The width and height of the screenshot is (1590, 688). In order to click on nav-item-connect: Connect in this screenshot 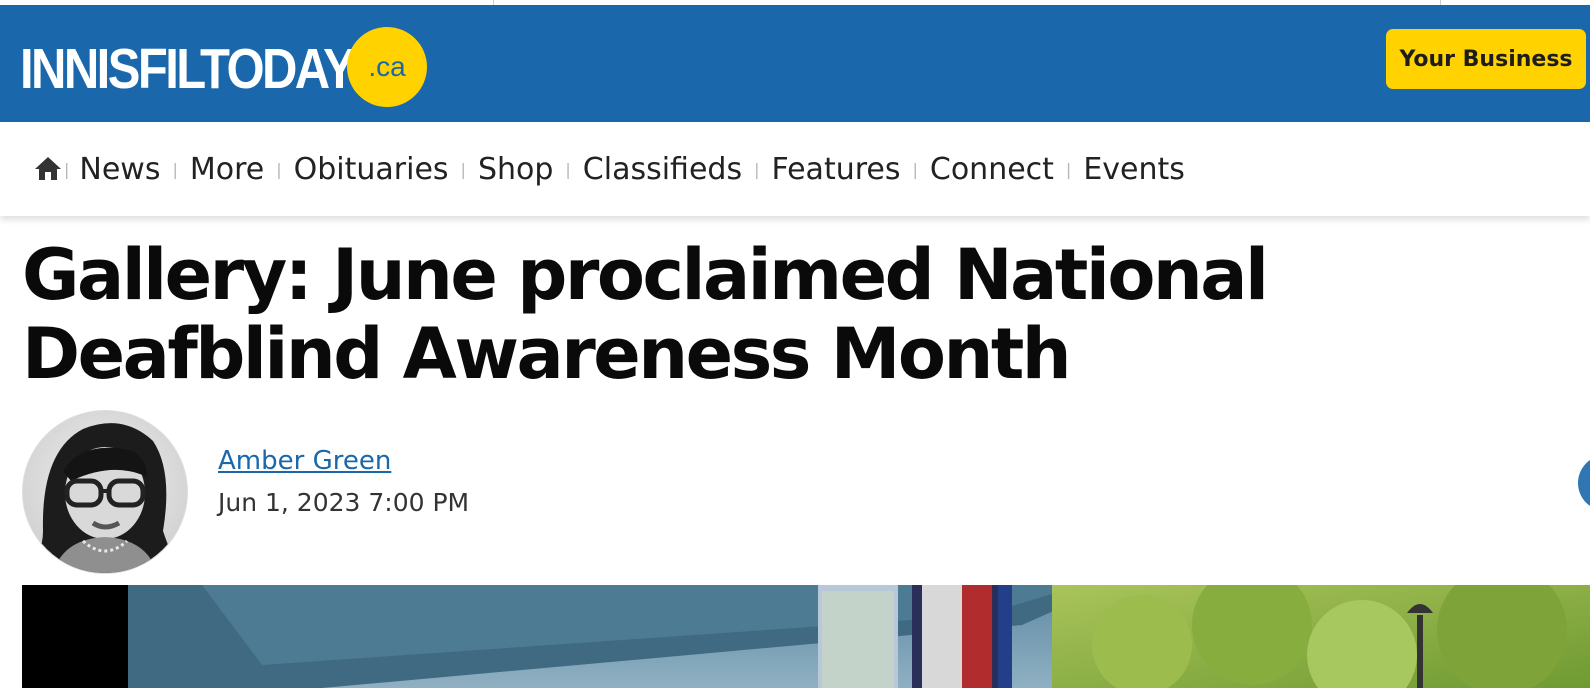, I will do `click(992, 169)`.